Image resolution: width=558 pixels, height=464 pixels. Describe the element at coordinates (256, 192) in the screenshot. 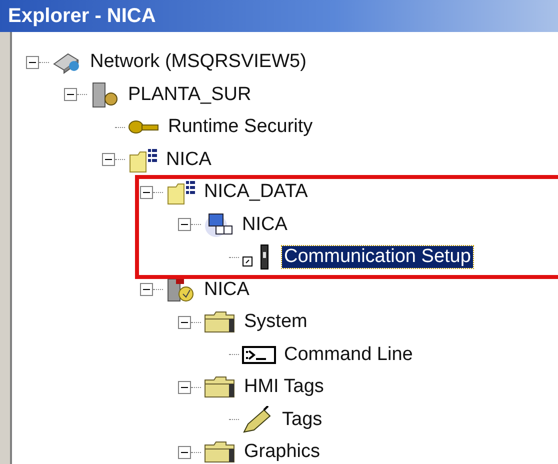

I see `tree-item: NICA_DATA` at that location.